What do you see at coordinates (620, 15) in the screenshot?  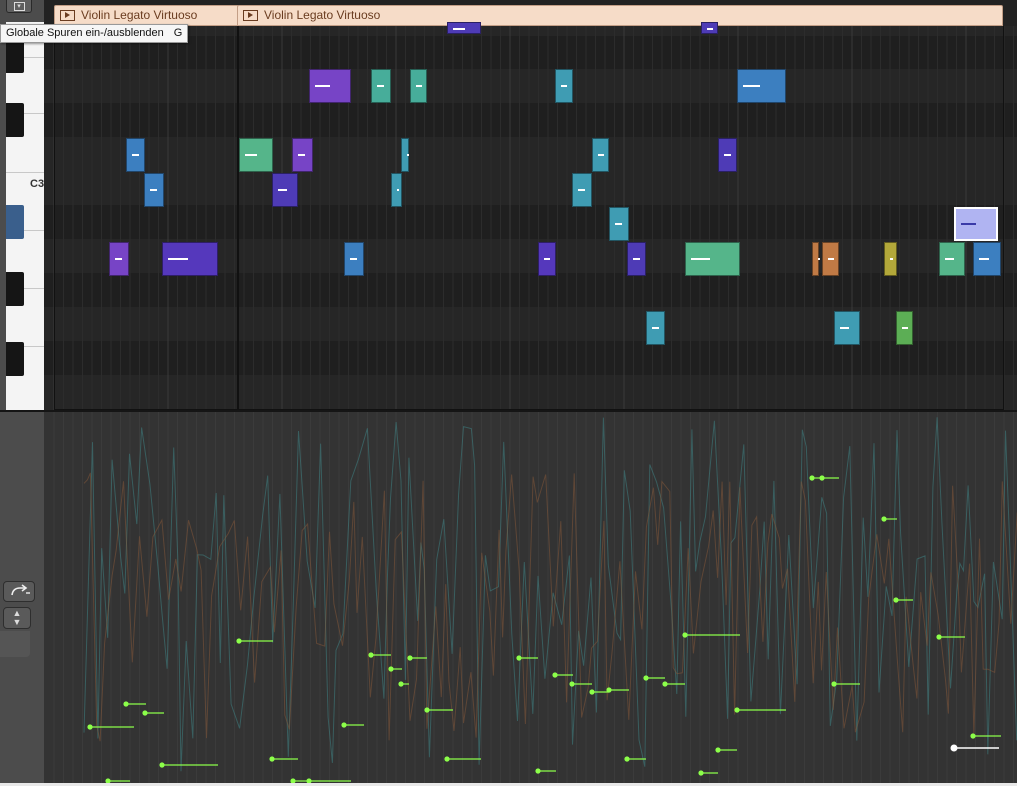 I see `region-header-2: Violin Legato Virtuoso` at bounding box center [620, 15].